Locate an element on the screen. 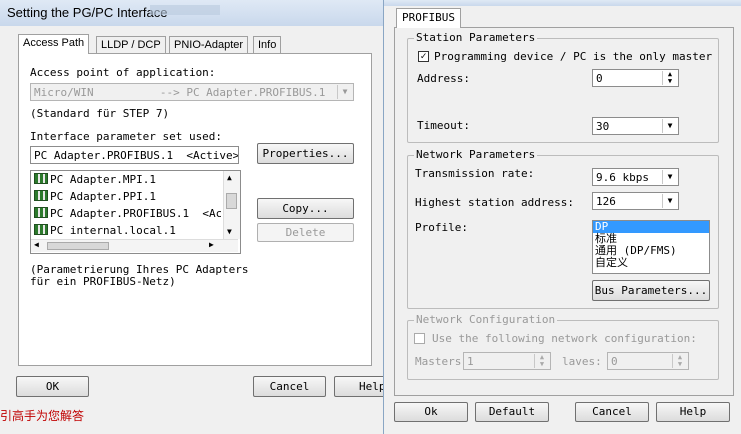 The height and width of the screenshot is (434, 741). param-set-value: PC Adapter.PROFIBUS.1 <Active> is located at coordinates (136, 155).